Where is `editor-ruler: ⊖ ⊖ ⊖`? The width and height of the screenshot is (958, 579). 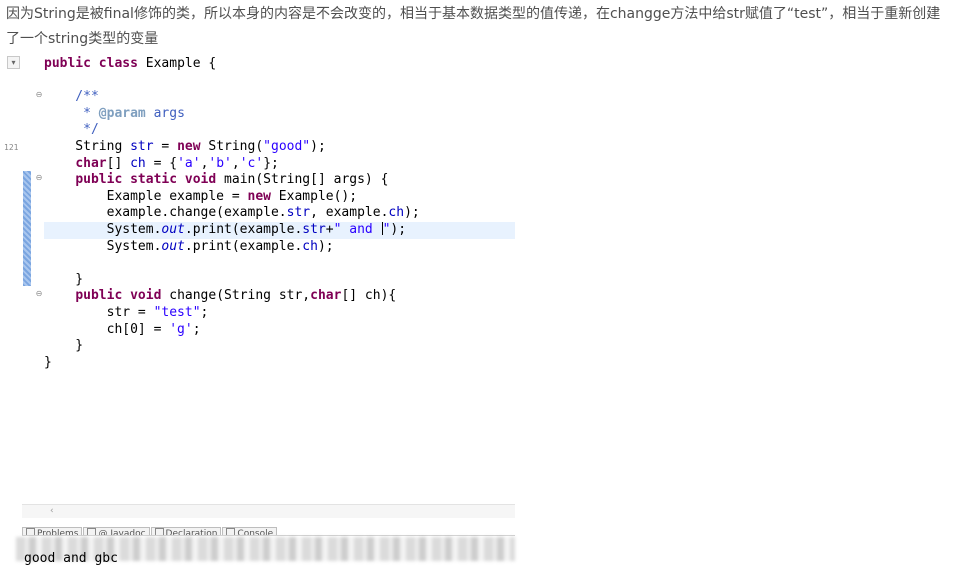
editor-ruler: ⊖ ⊖ ⊖ is located at coordinates (33, 279).